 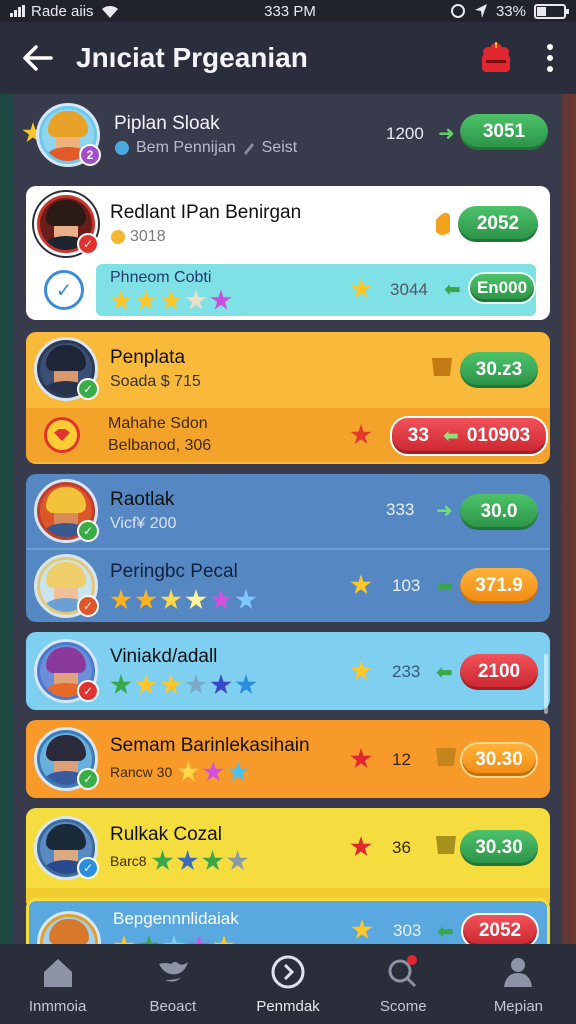 What do you see at coordinates (498, 435) in the screenshot?
I see `score-value: 010903` at bounding box center [498, 435].